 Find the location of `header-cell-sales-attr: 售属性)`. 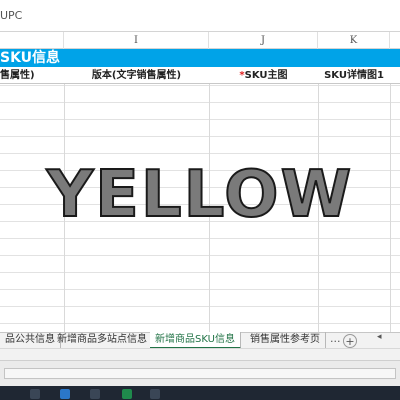

header-cell-sales-attr: 售属性) is located at coordinates (32, 75).